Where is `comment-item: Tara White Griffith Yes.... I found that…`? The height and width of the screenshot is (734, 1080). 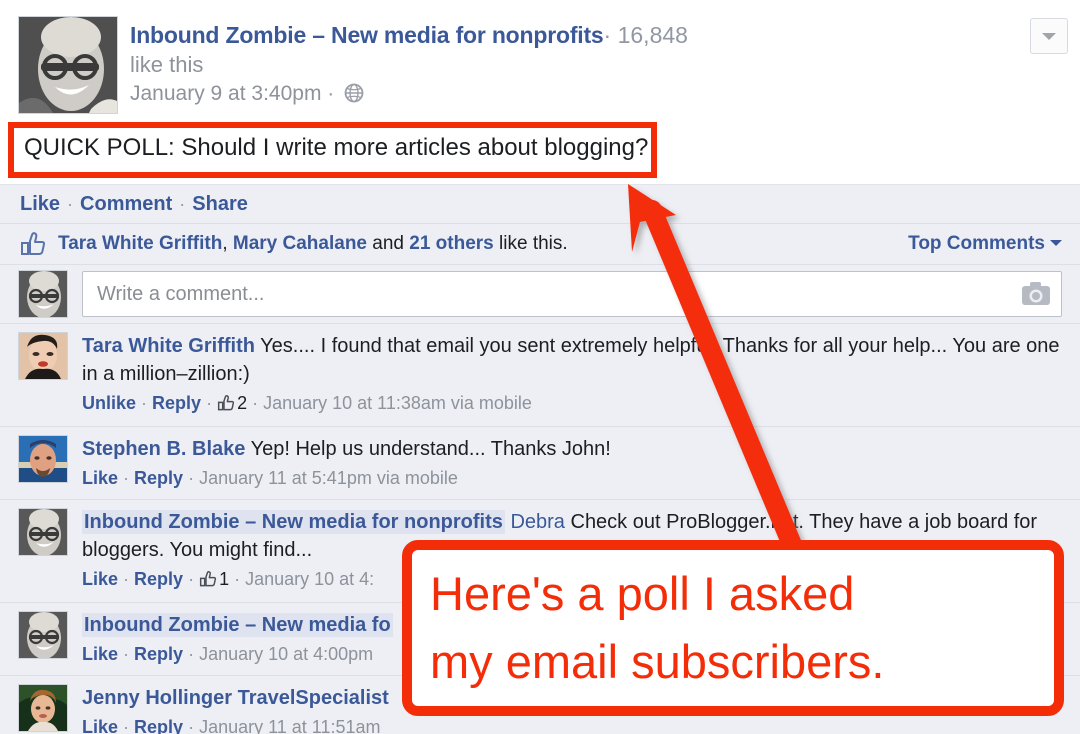
comment-item: Tara White Griffith Yes.... I found that… is located at coordinates (540, 374).